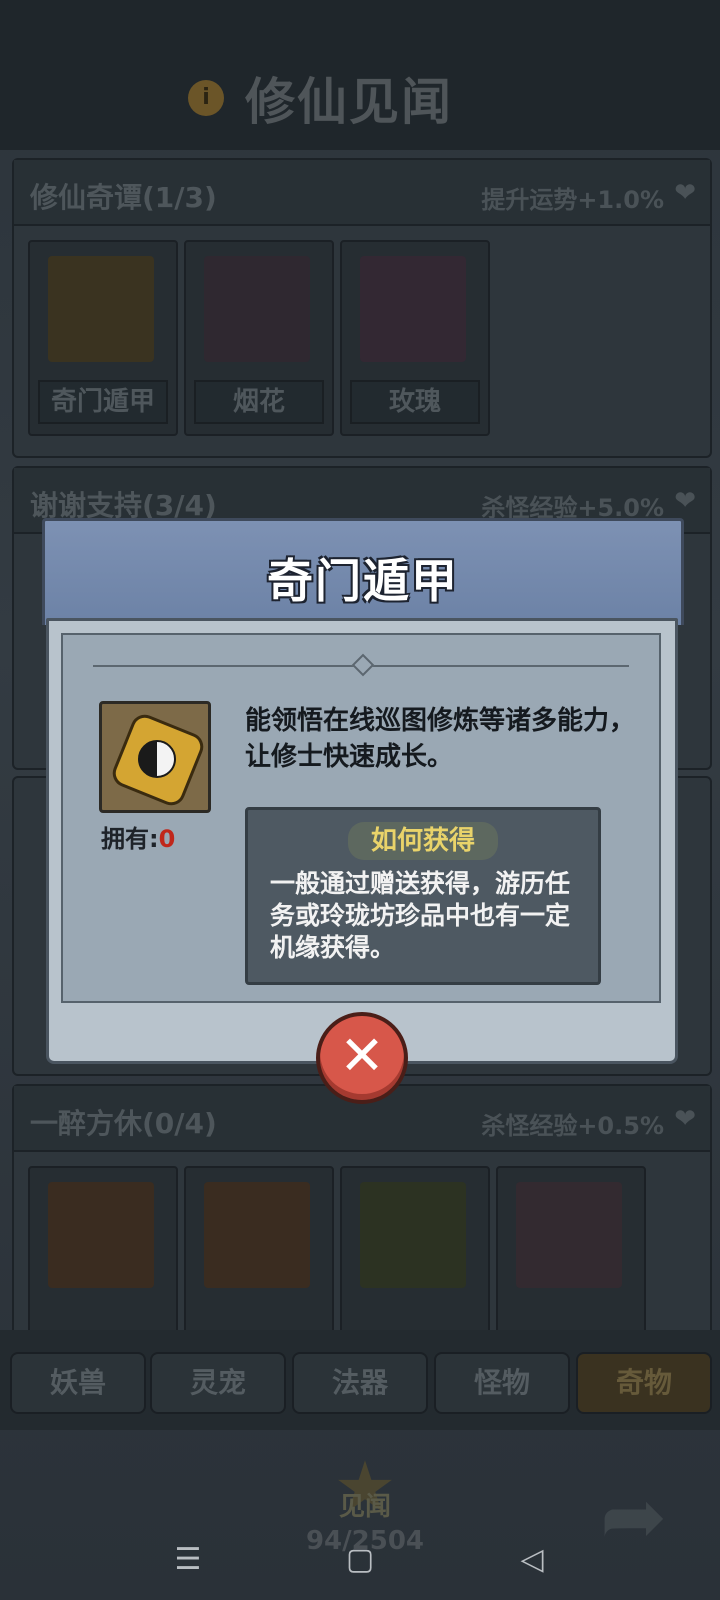 The height and width of the screenshot is (1600, 720). Describe the element at coordinates (167, 839) in the screenshot. I see `owned-number: 0` at that location.